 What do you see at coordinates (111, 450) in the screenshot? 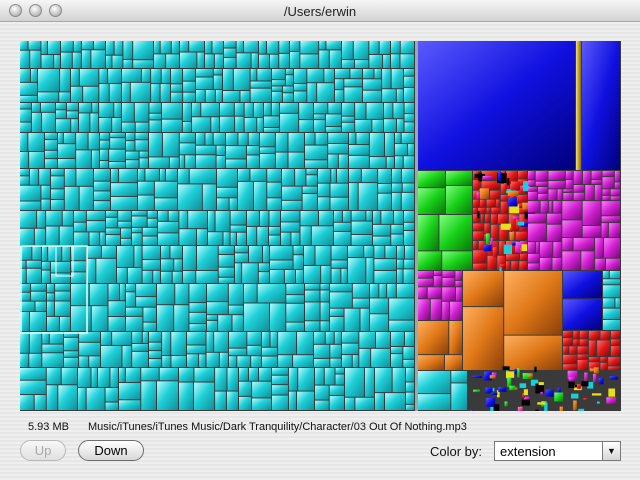
I see `down-button: Down` at bounding box center [111, 450].